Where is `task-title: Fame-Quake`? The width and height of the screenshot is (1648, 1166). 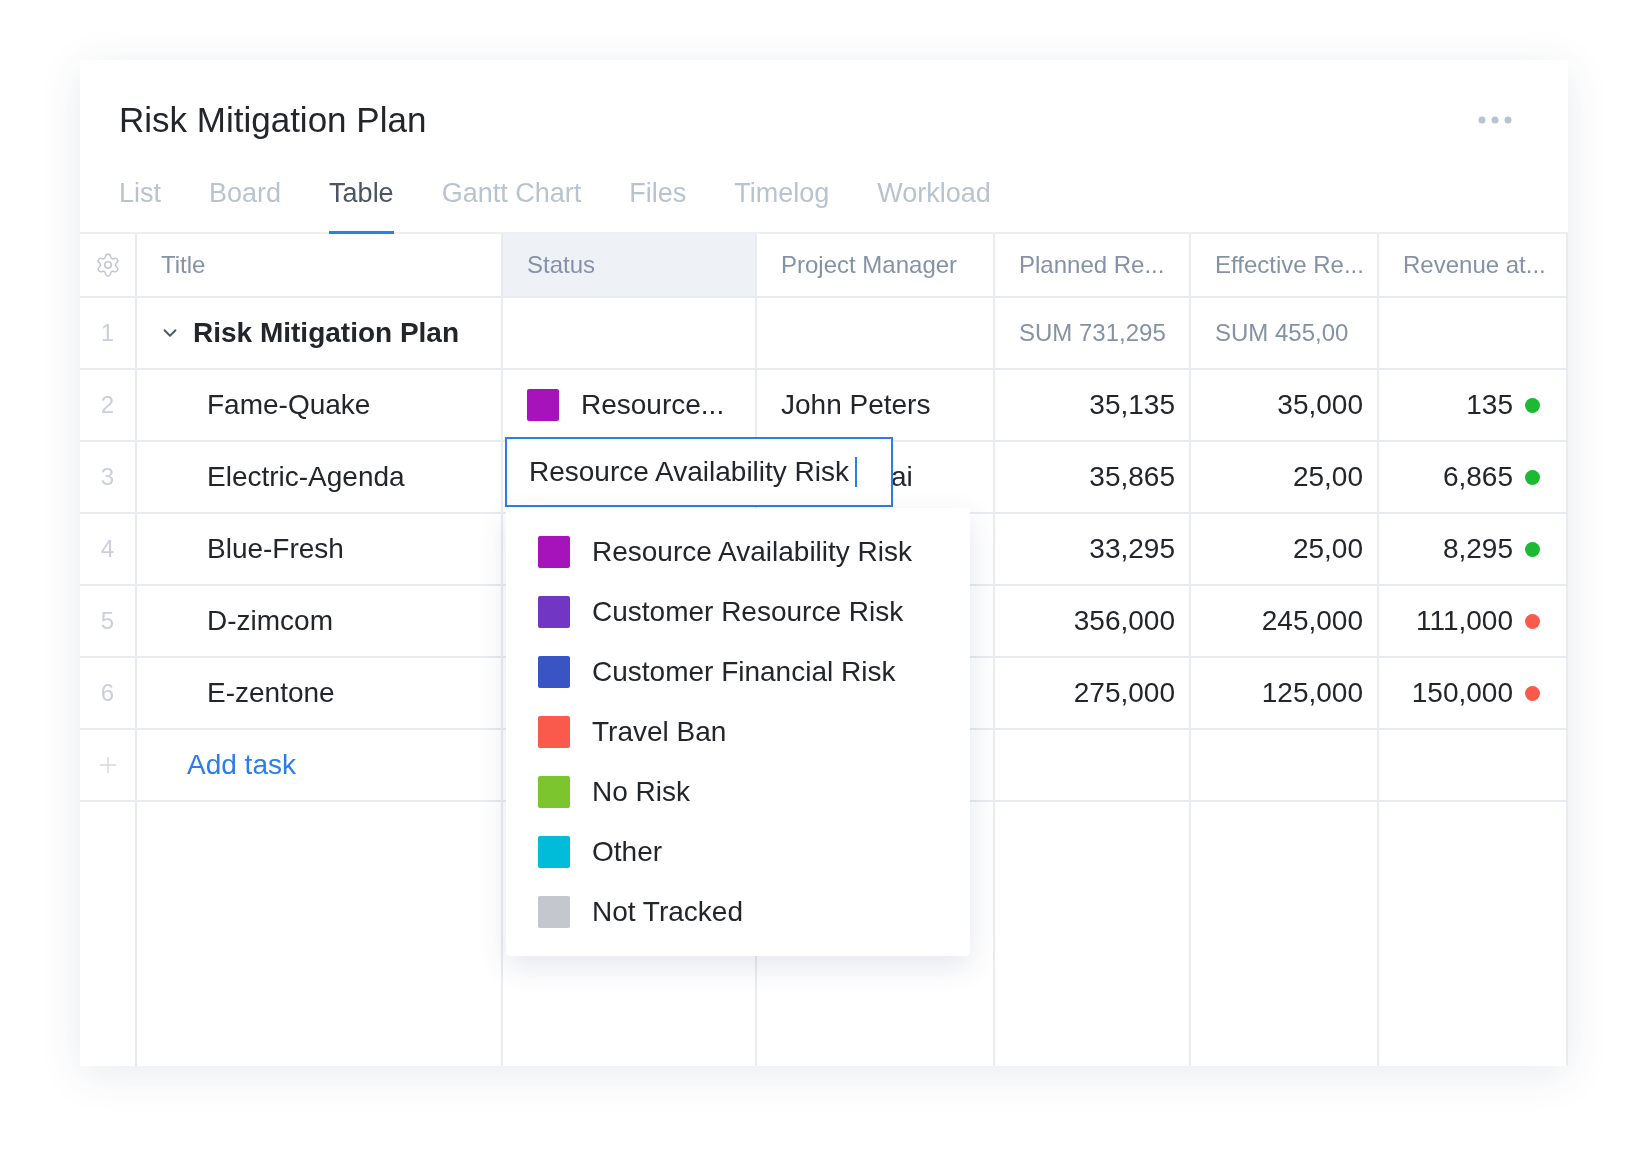
task-title: Fame-Quake is located at coordinates (288, 405).